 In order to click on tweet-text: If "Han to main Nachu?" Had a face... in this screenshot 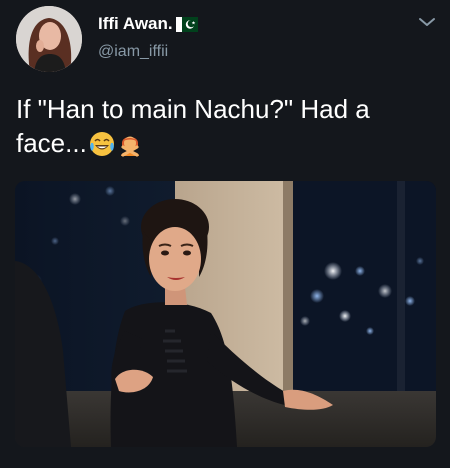, I will do `click(226, 126)`.